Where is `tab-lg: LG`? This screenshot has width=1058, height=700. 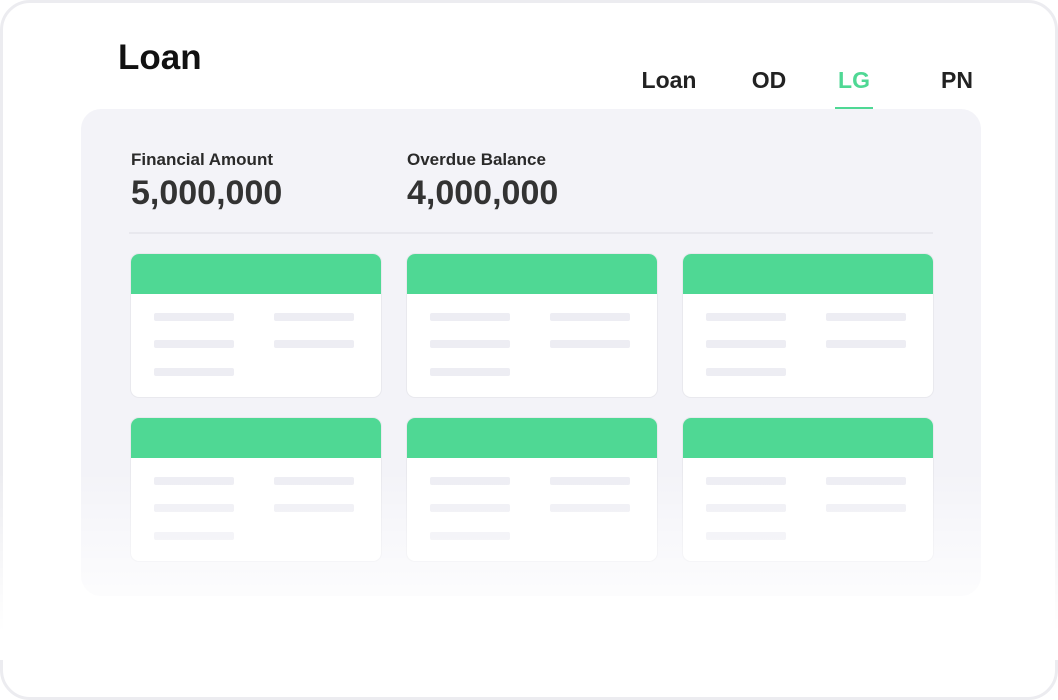 tab-lg: LG is located at coordinates (854, 88).